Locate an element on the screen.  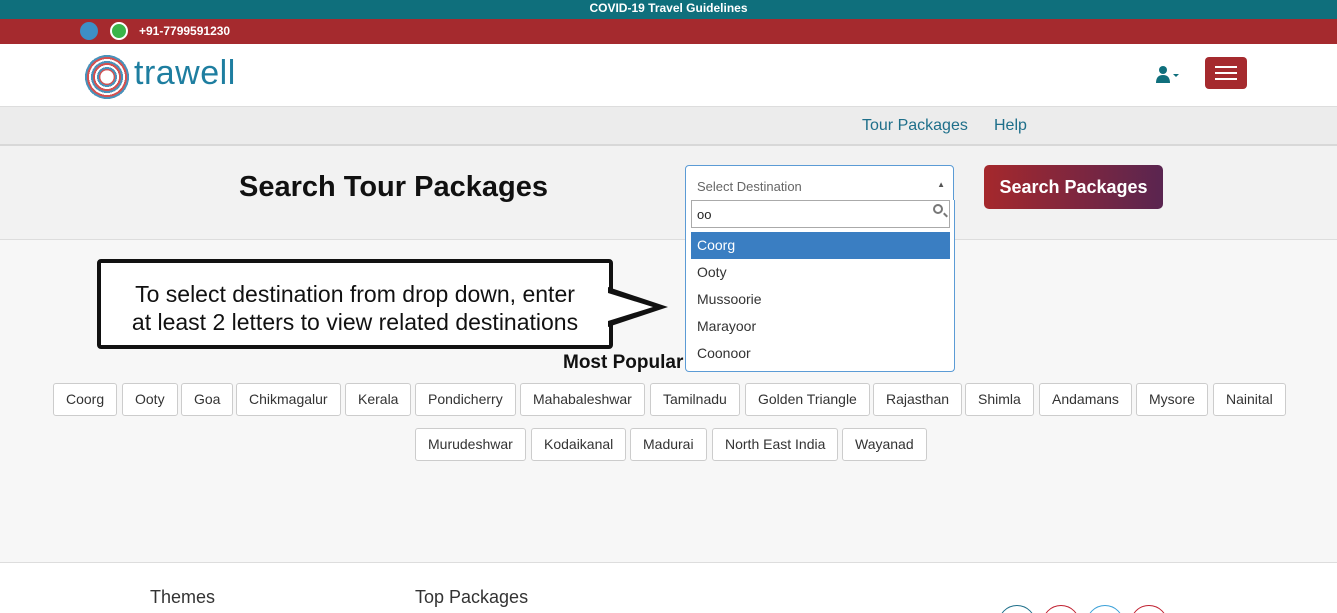
dropdown-results: Coorg Ooty Mussoorie Marayoor Coonoor is located at coordinates (820, 299).